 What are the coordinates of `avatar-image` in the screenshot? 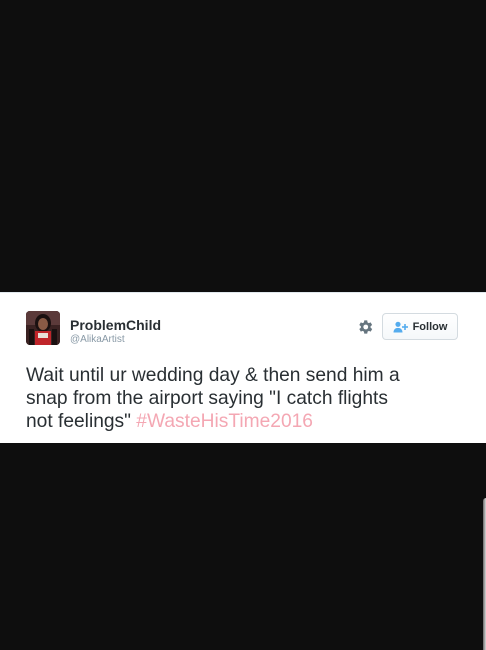 It's located at (43, 328).